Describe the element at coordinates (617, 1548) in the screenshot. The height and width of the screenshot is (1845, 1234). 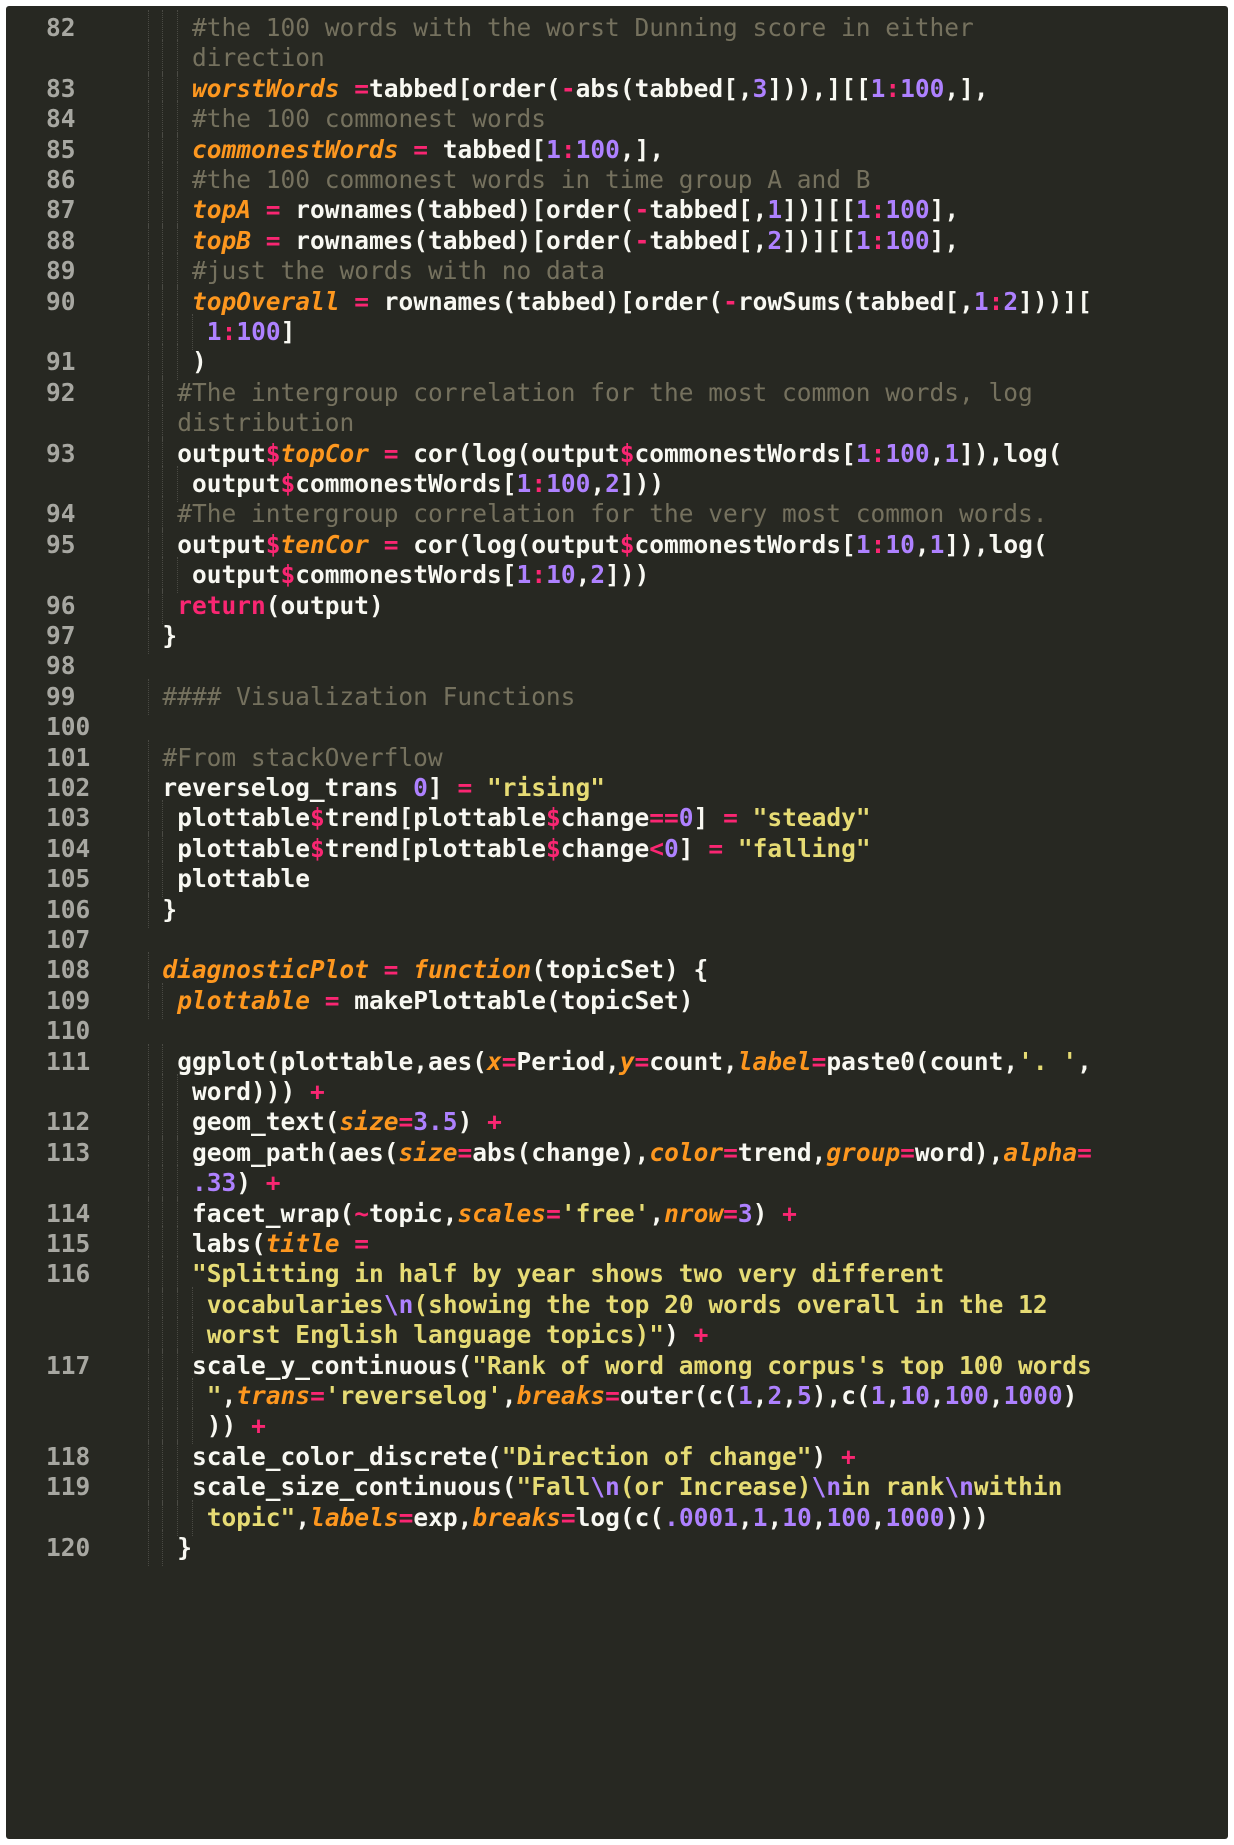
I see `code-line: 120}` at that location.